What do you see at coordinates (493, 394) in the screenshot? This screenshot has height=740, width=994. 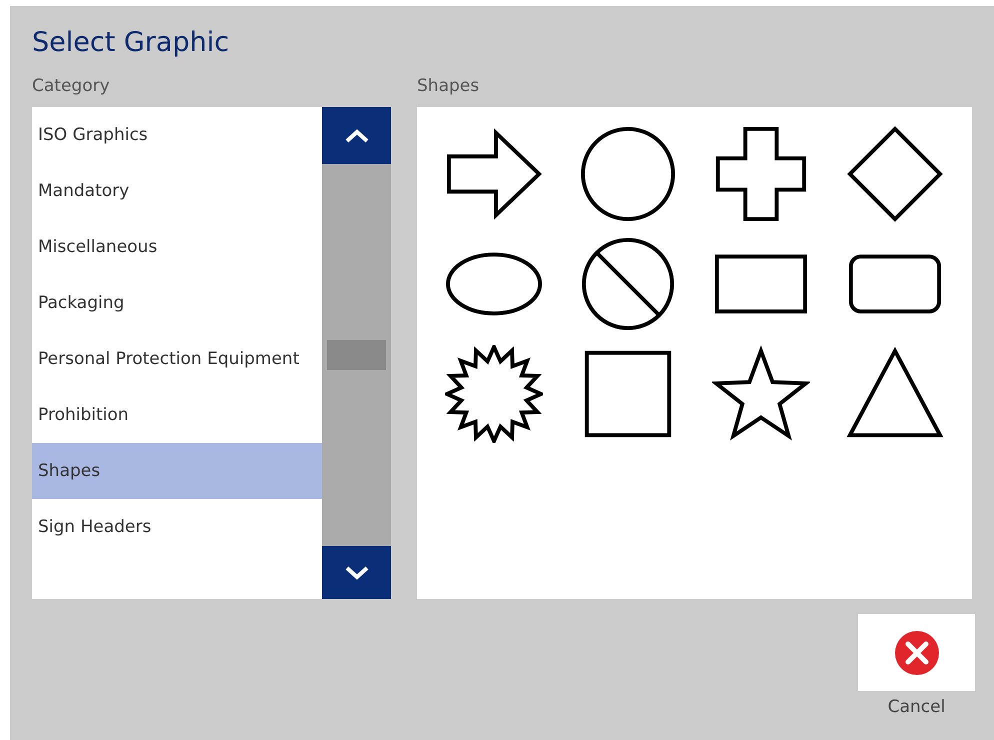 I see `starburst-shape-icon` at bounding box center [493, 394].